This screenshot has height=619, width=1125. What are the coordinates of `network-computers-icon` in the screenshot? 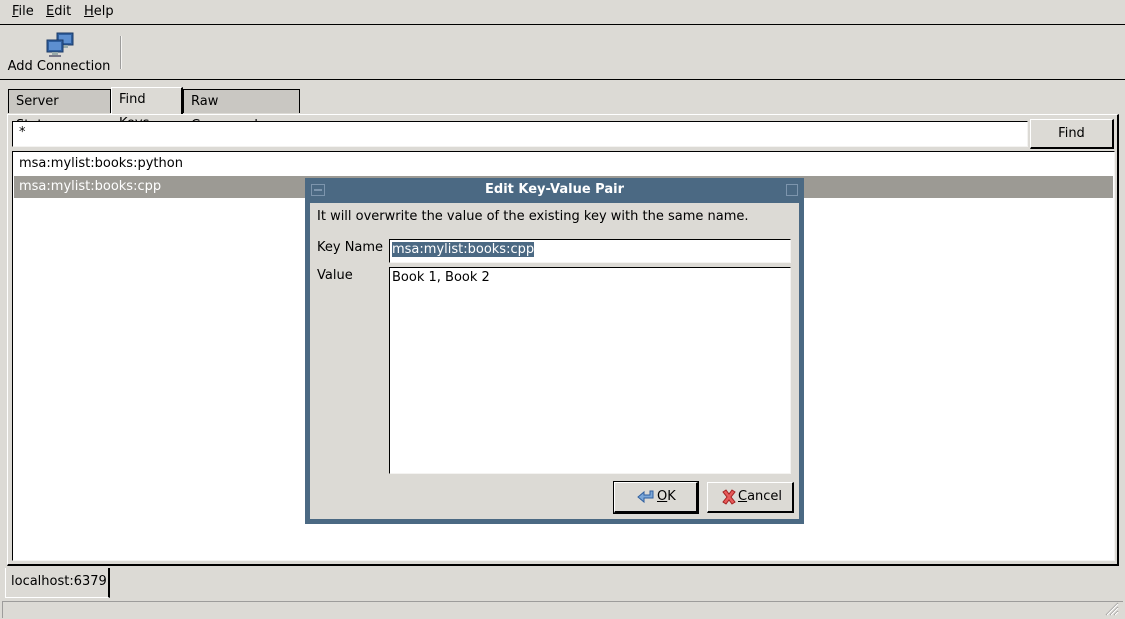 It's located at (60, 44).